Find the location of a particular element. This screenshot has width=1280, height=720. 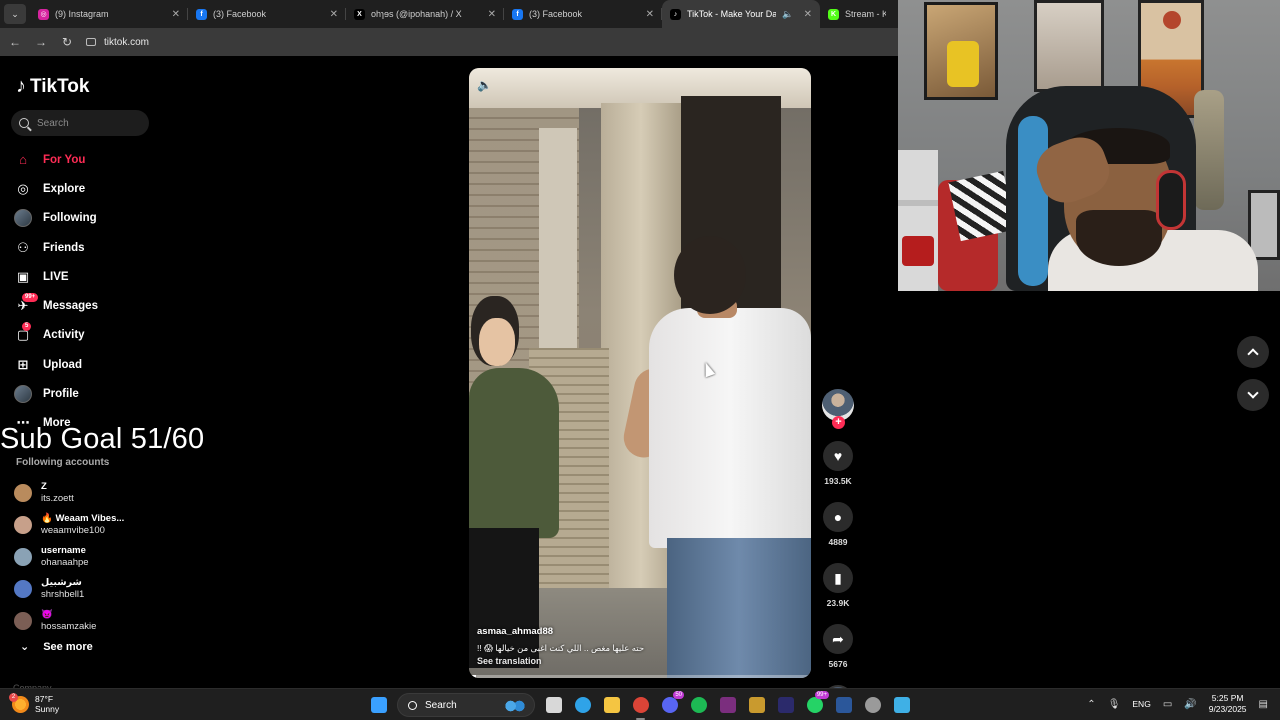

save-button: ▮ is located at coordinates (838, 578).